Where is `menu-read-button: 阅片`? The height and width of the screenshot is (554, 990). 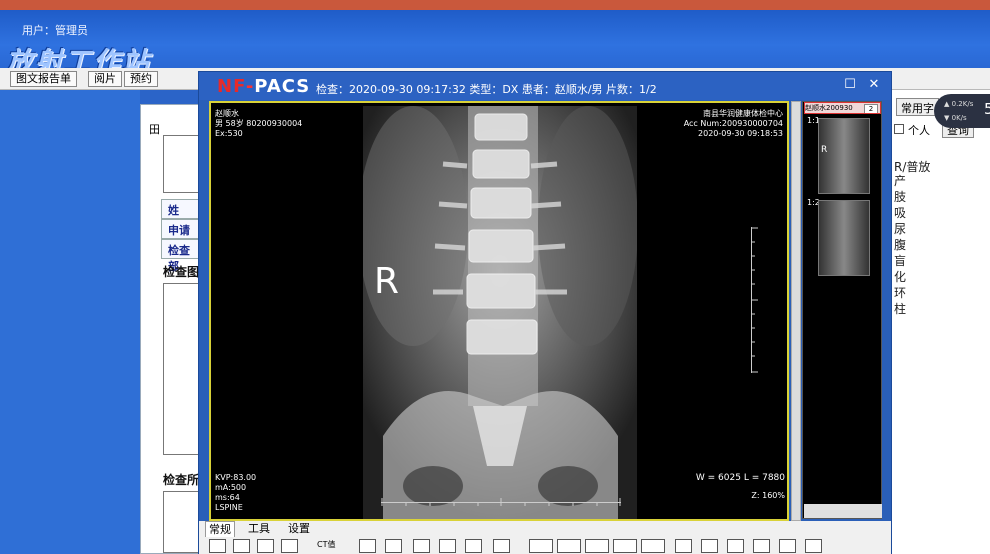 menu-read-button: 阅片 is located at coordinates (105, 79).